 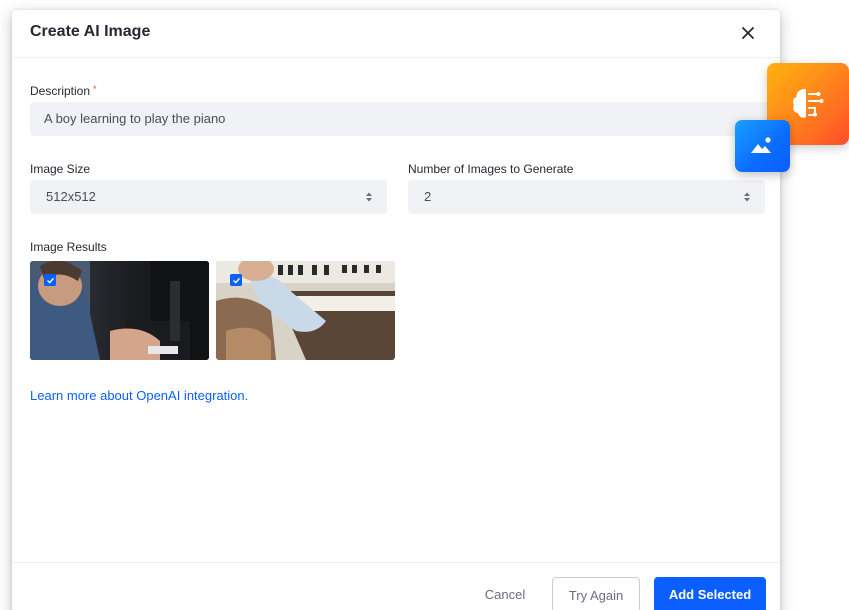 I want to click on learn-more-link: Learn more about OpenAI integration., so click(x=139, y=395).